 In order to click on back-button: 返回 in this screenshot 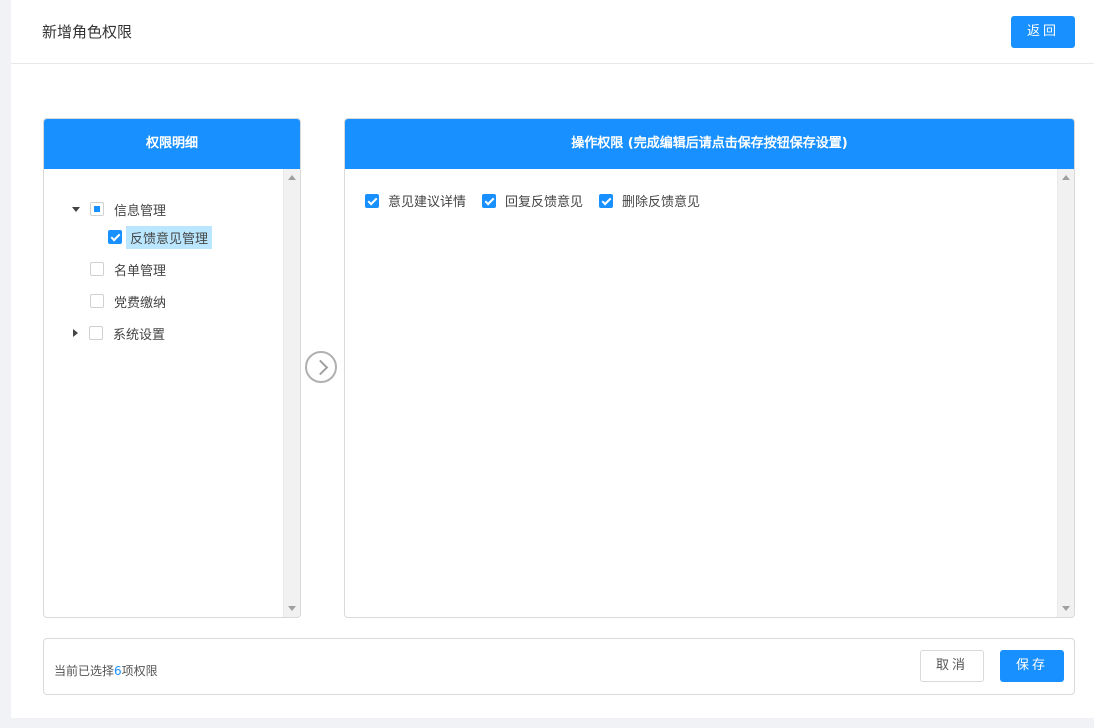, I will do `click(1043, 32)`.